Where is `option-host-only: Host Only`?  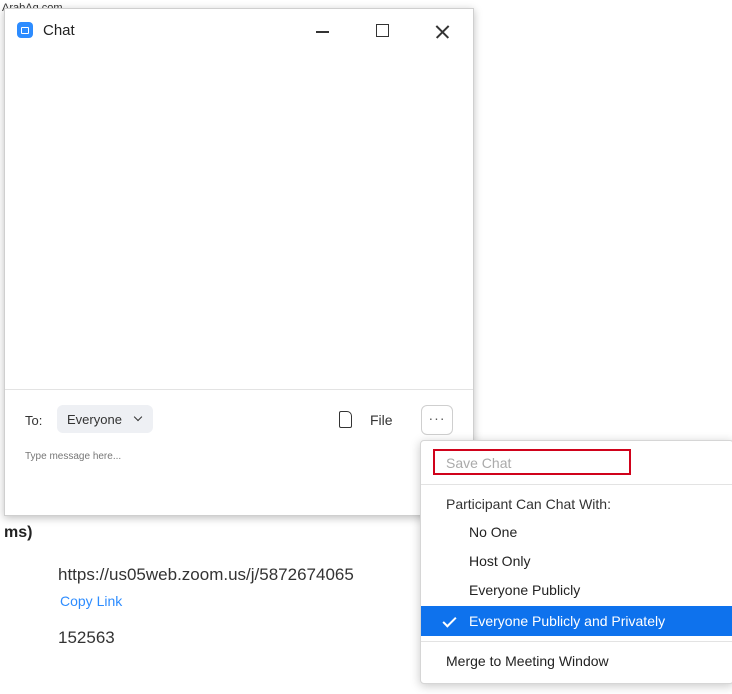
option-host-only: Host Only is located at coordinates (576, 561).